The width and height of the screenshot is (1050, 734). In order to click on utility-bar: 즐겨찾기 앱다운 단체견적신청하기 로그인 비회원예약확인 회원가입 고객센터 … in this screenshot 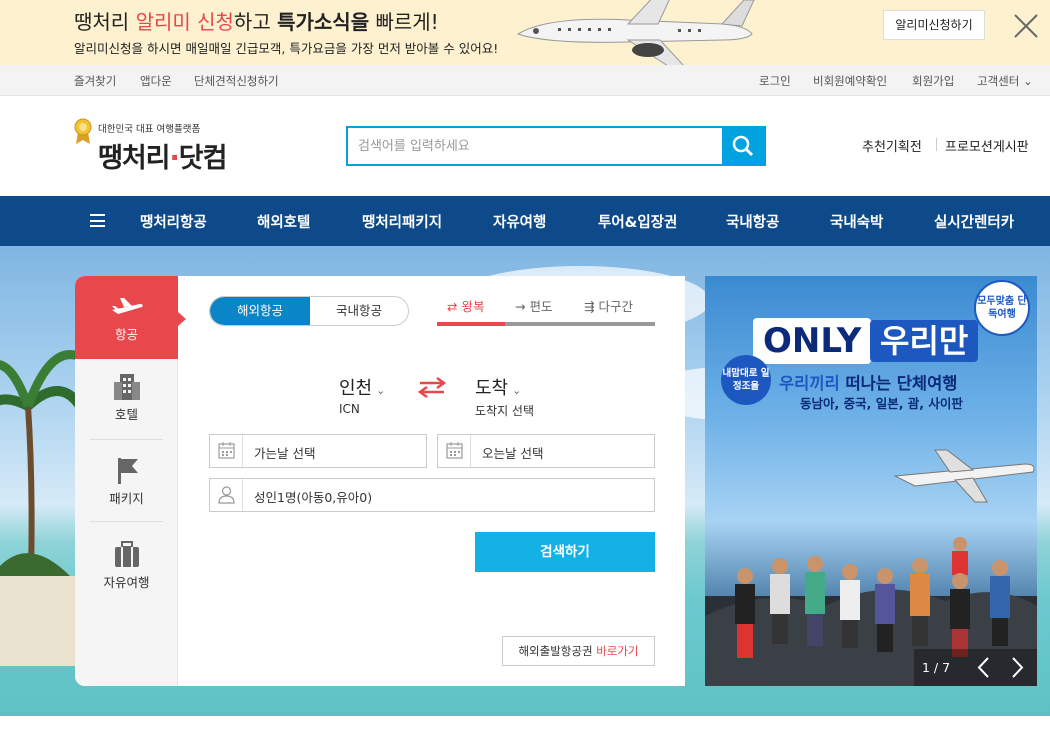, I will do `click(525, 80)`.